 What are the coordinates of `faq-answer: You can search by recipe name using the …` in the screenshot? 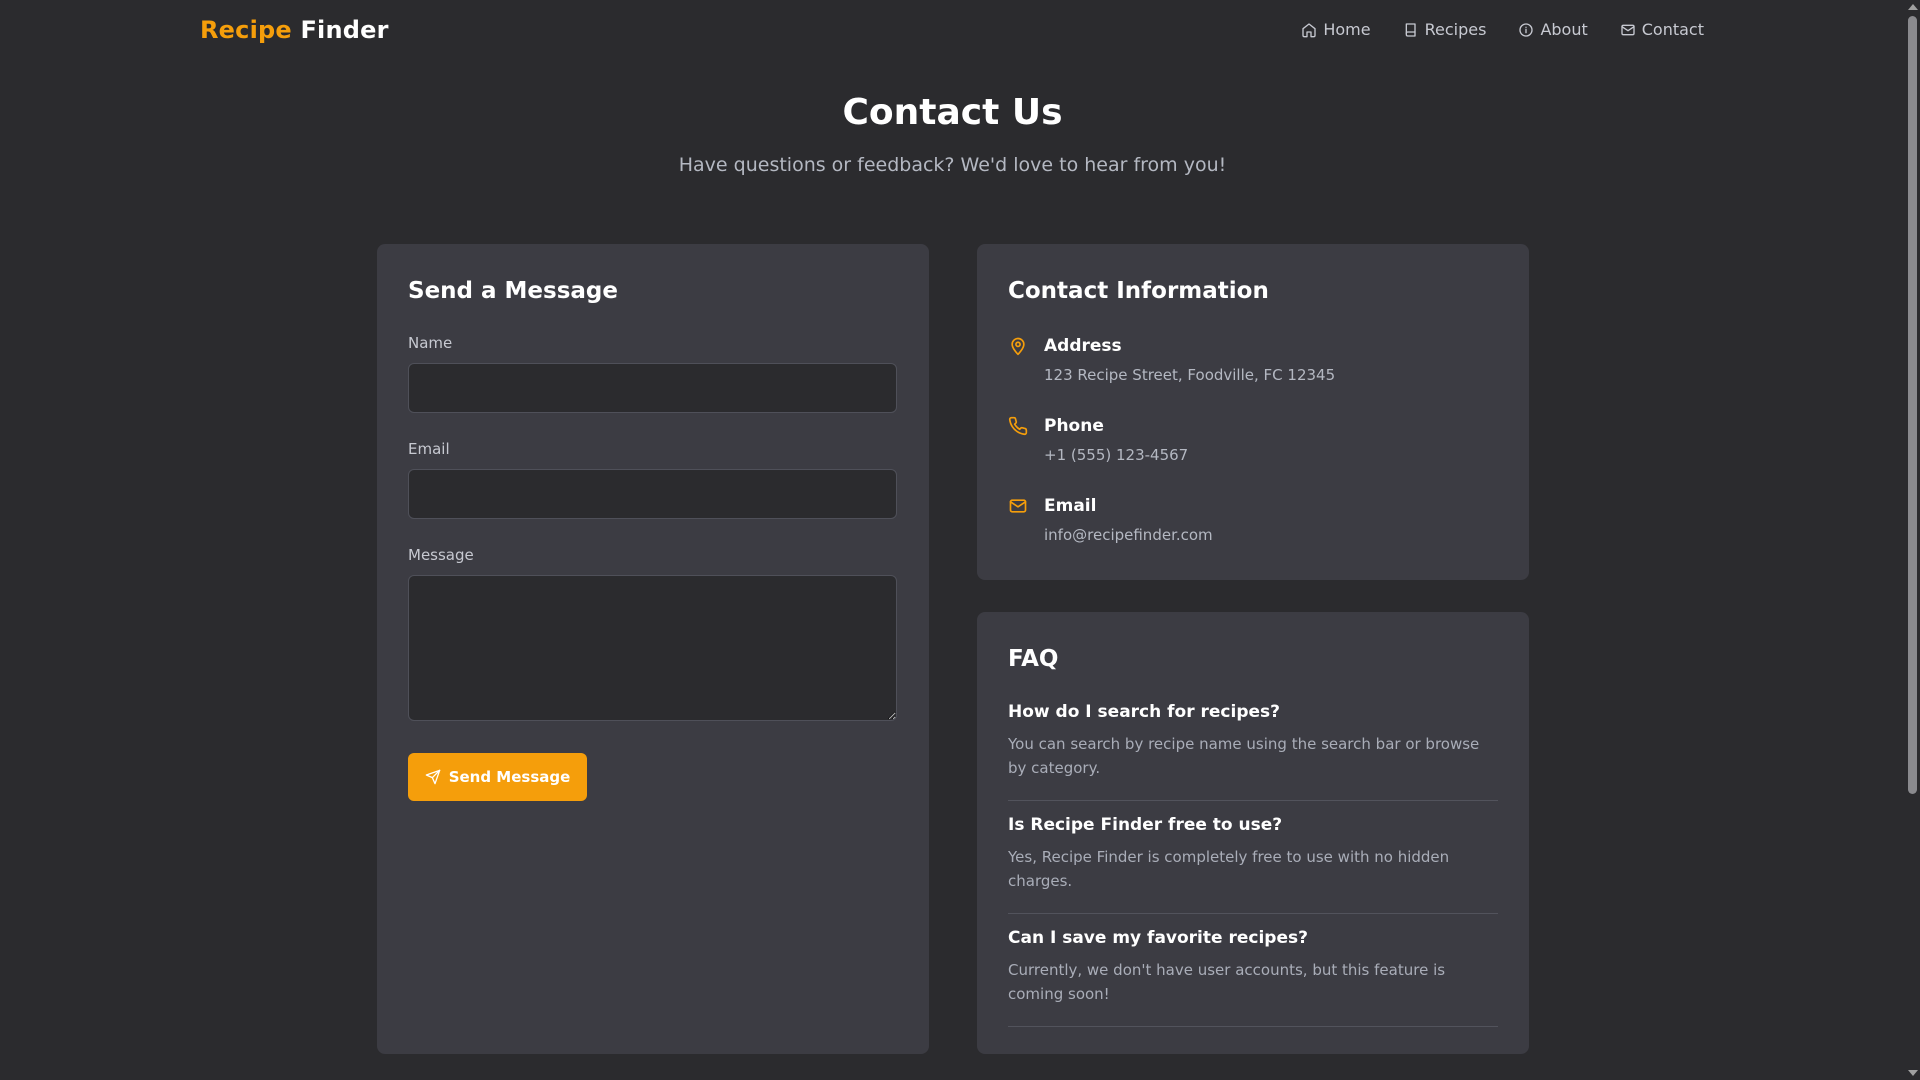 It's located at (1244, 756).